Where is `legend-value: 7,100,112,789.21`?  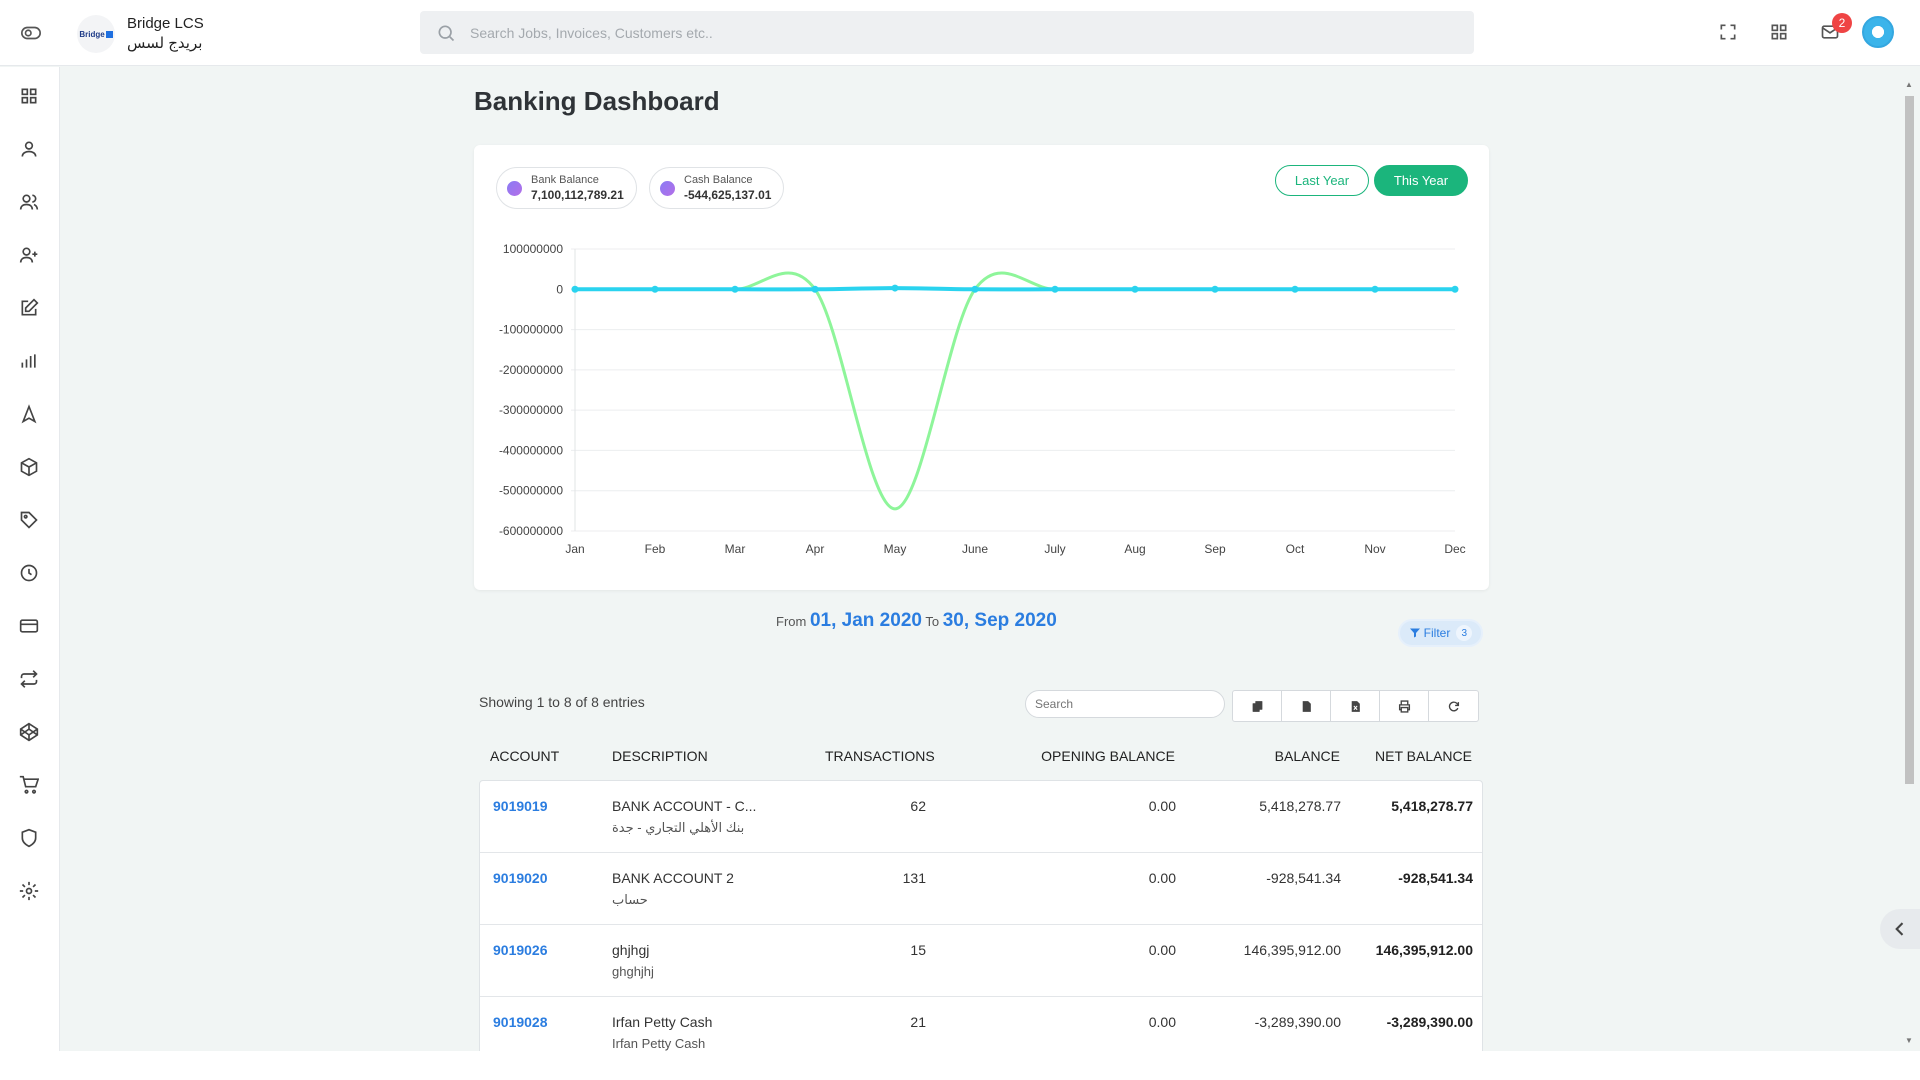
legend-value: 7,100,112,789.21 is located at coordinates (577, 195).